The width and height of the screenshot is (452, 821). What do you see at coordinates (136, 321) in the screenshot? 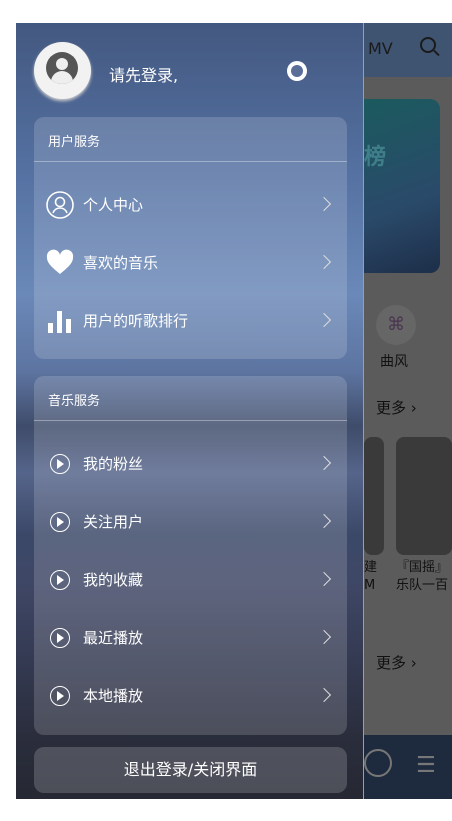
I see `menu-label: 用户的听歌排行` at bounding box center [136, 321].